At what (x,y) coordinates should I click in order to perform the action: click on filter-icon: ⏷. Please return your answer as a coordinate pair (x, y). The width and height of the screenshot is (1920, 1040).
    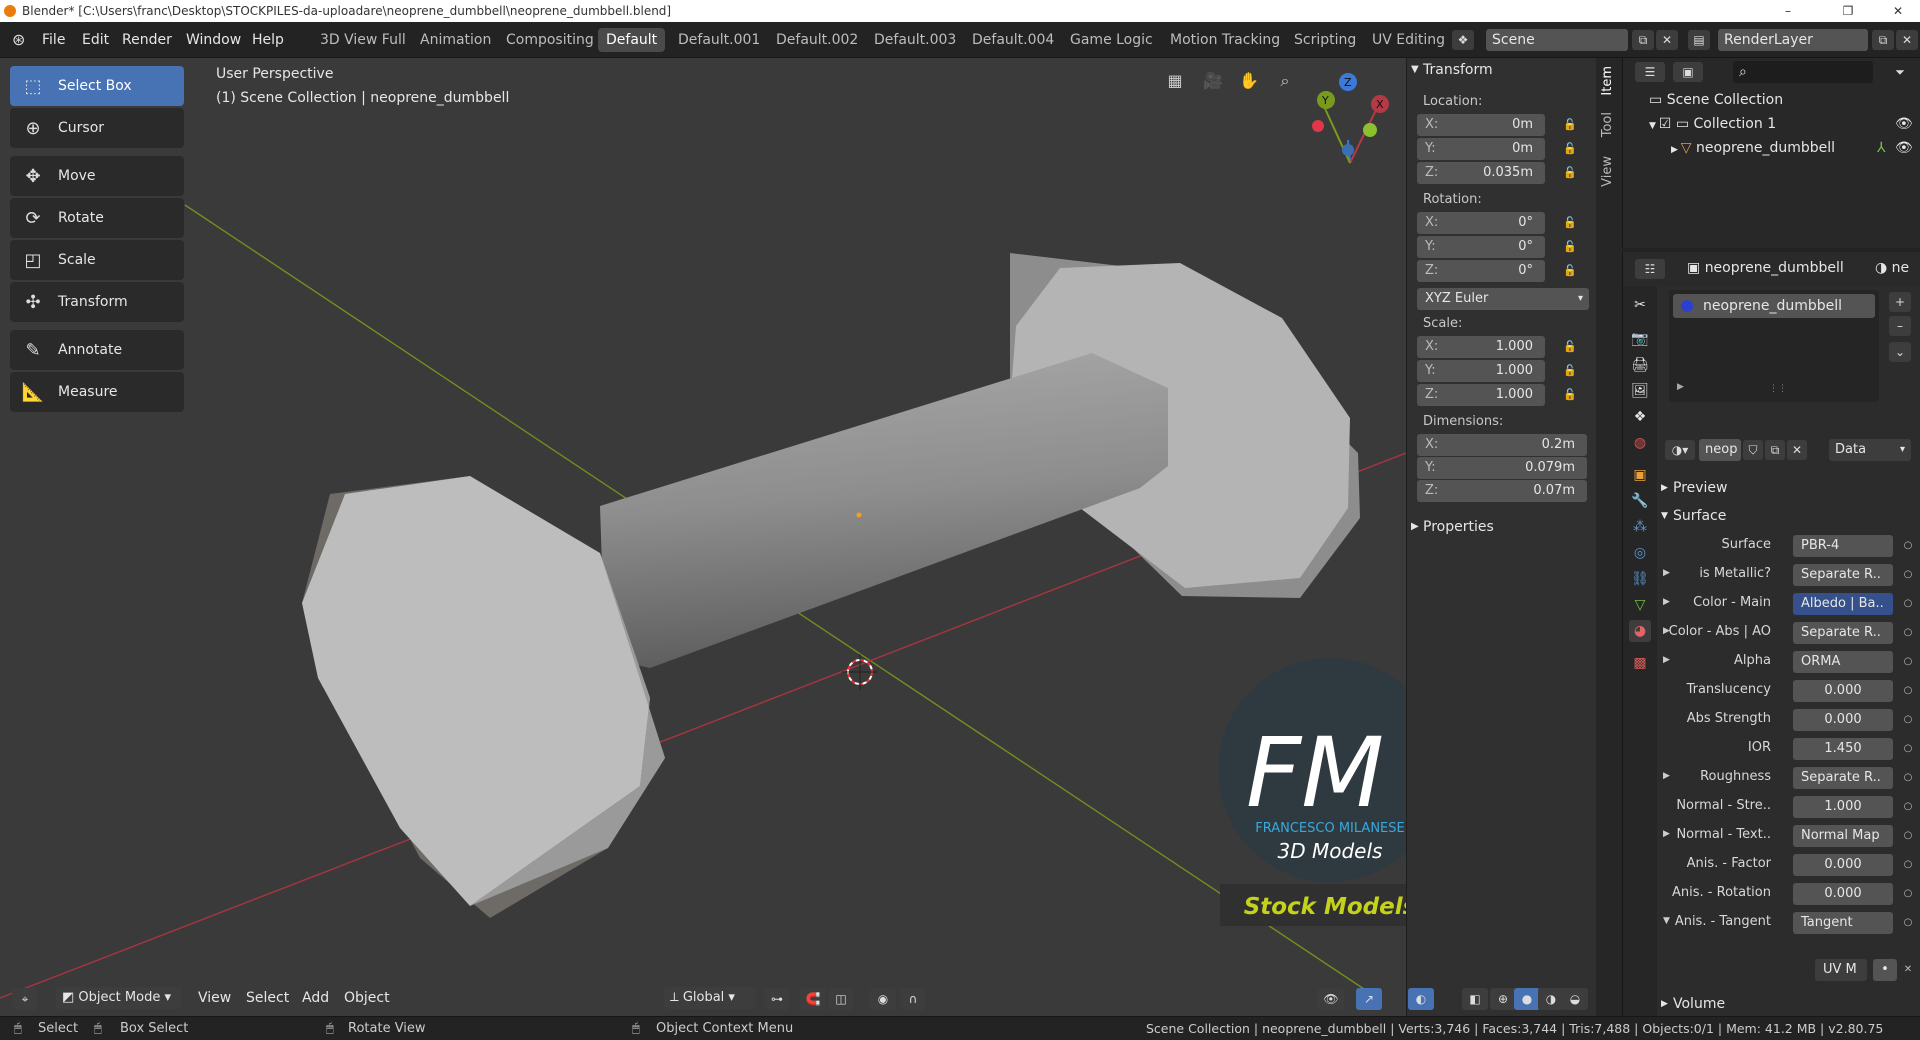
    Looking at the image, I should click on (1900, 72).